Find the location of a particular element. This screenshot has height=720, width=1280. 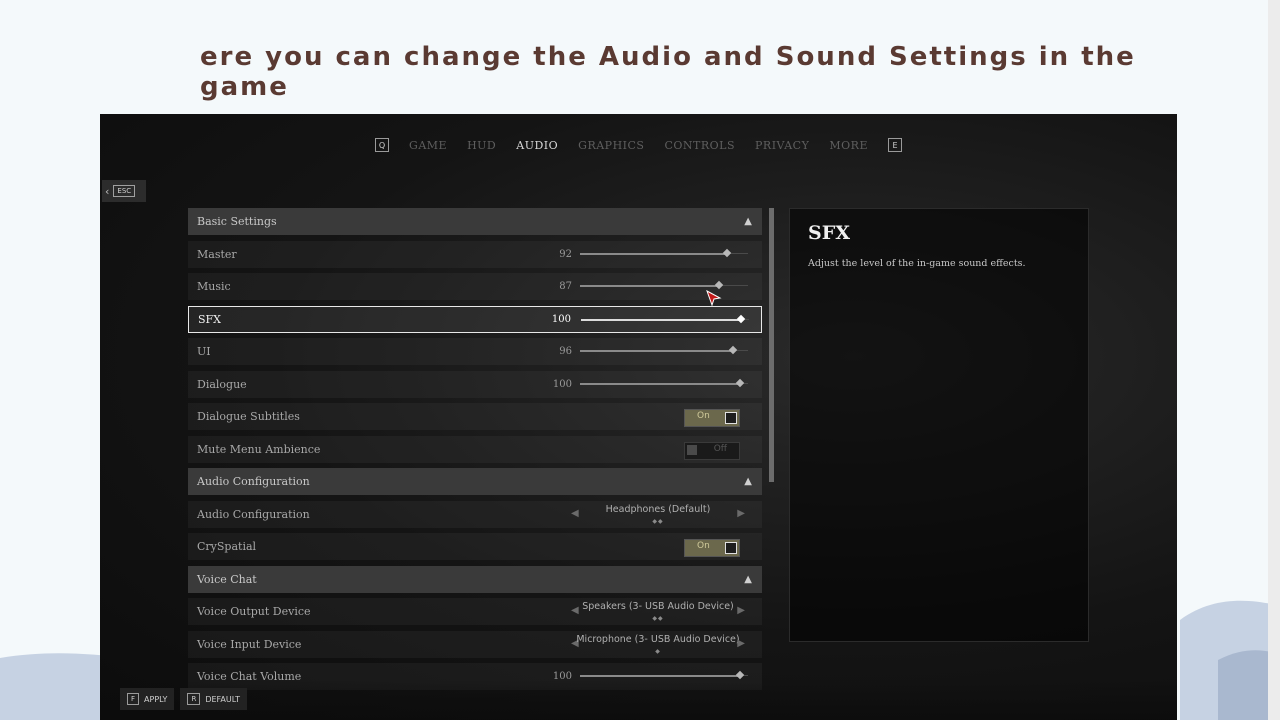

selector-value: Headphones (Default) is located at coordinates (658, 509).